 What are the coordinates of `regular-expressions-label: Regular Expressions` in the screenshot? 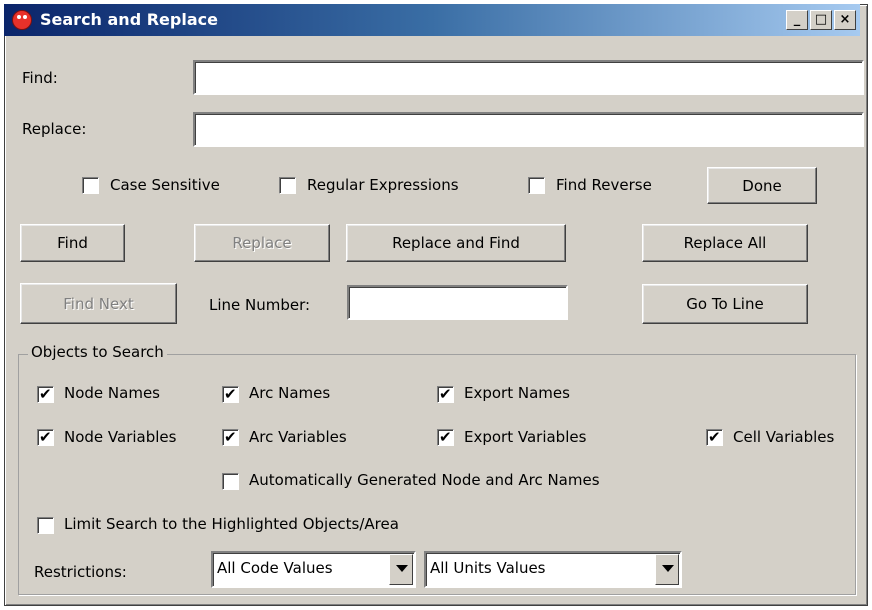 It's located at (383, 185).